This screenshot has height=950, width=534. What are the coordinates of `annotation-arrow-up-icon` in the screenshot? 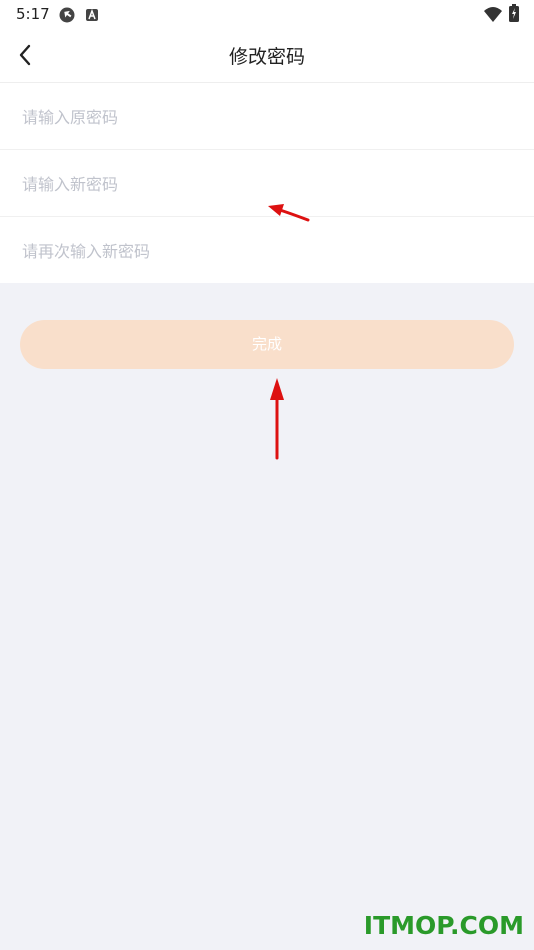 It's located at (277, 419).